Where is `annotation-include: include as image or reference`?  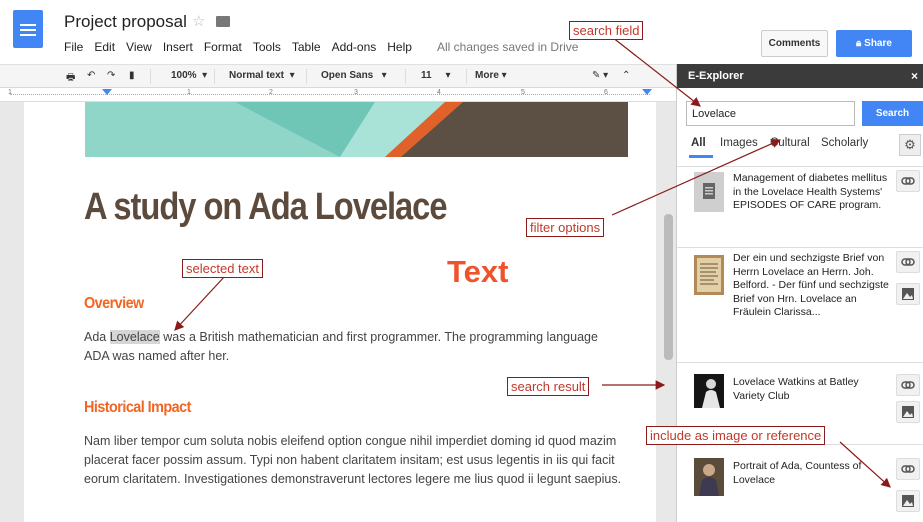 annotation-include: include as image or reference is located at coordinates (736, 435).